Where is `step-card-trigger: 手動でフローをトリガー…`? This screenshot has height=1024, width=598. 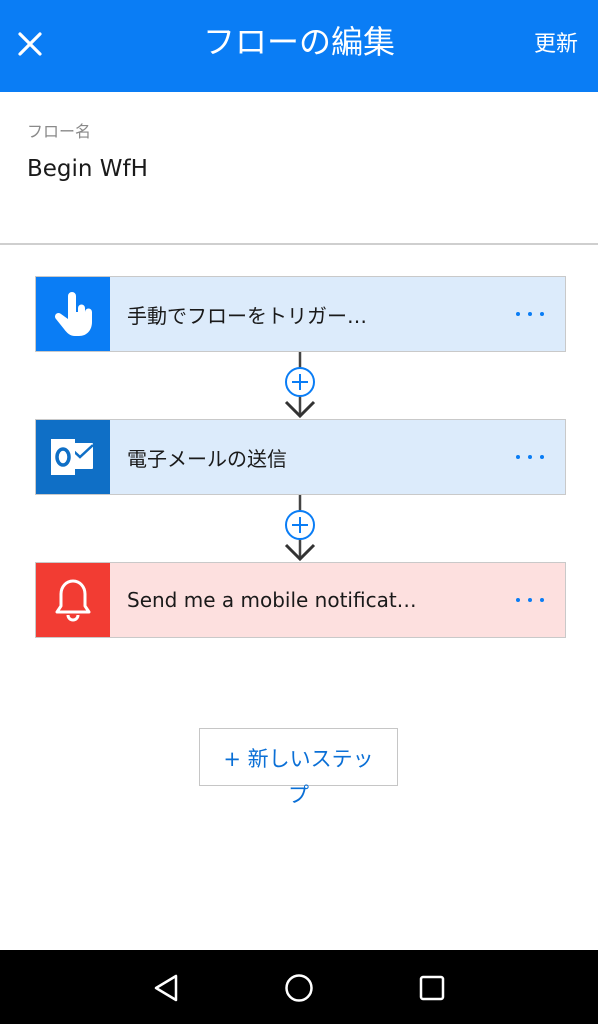 step-card-trigger: 手動でフローをトリガー… is located at coordinates (300, 314).